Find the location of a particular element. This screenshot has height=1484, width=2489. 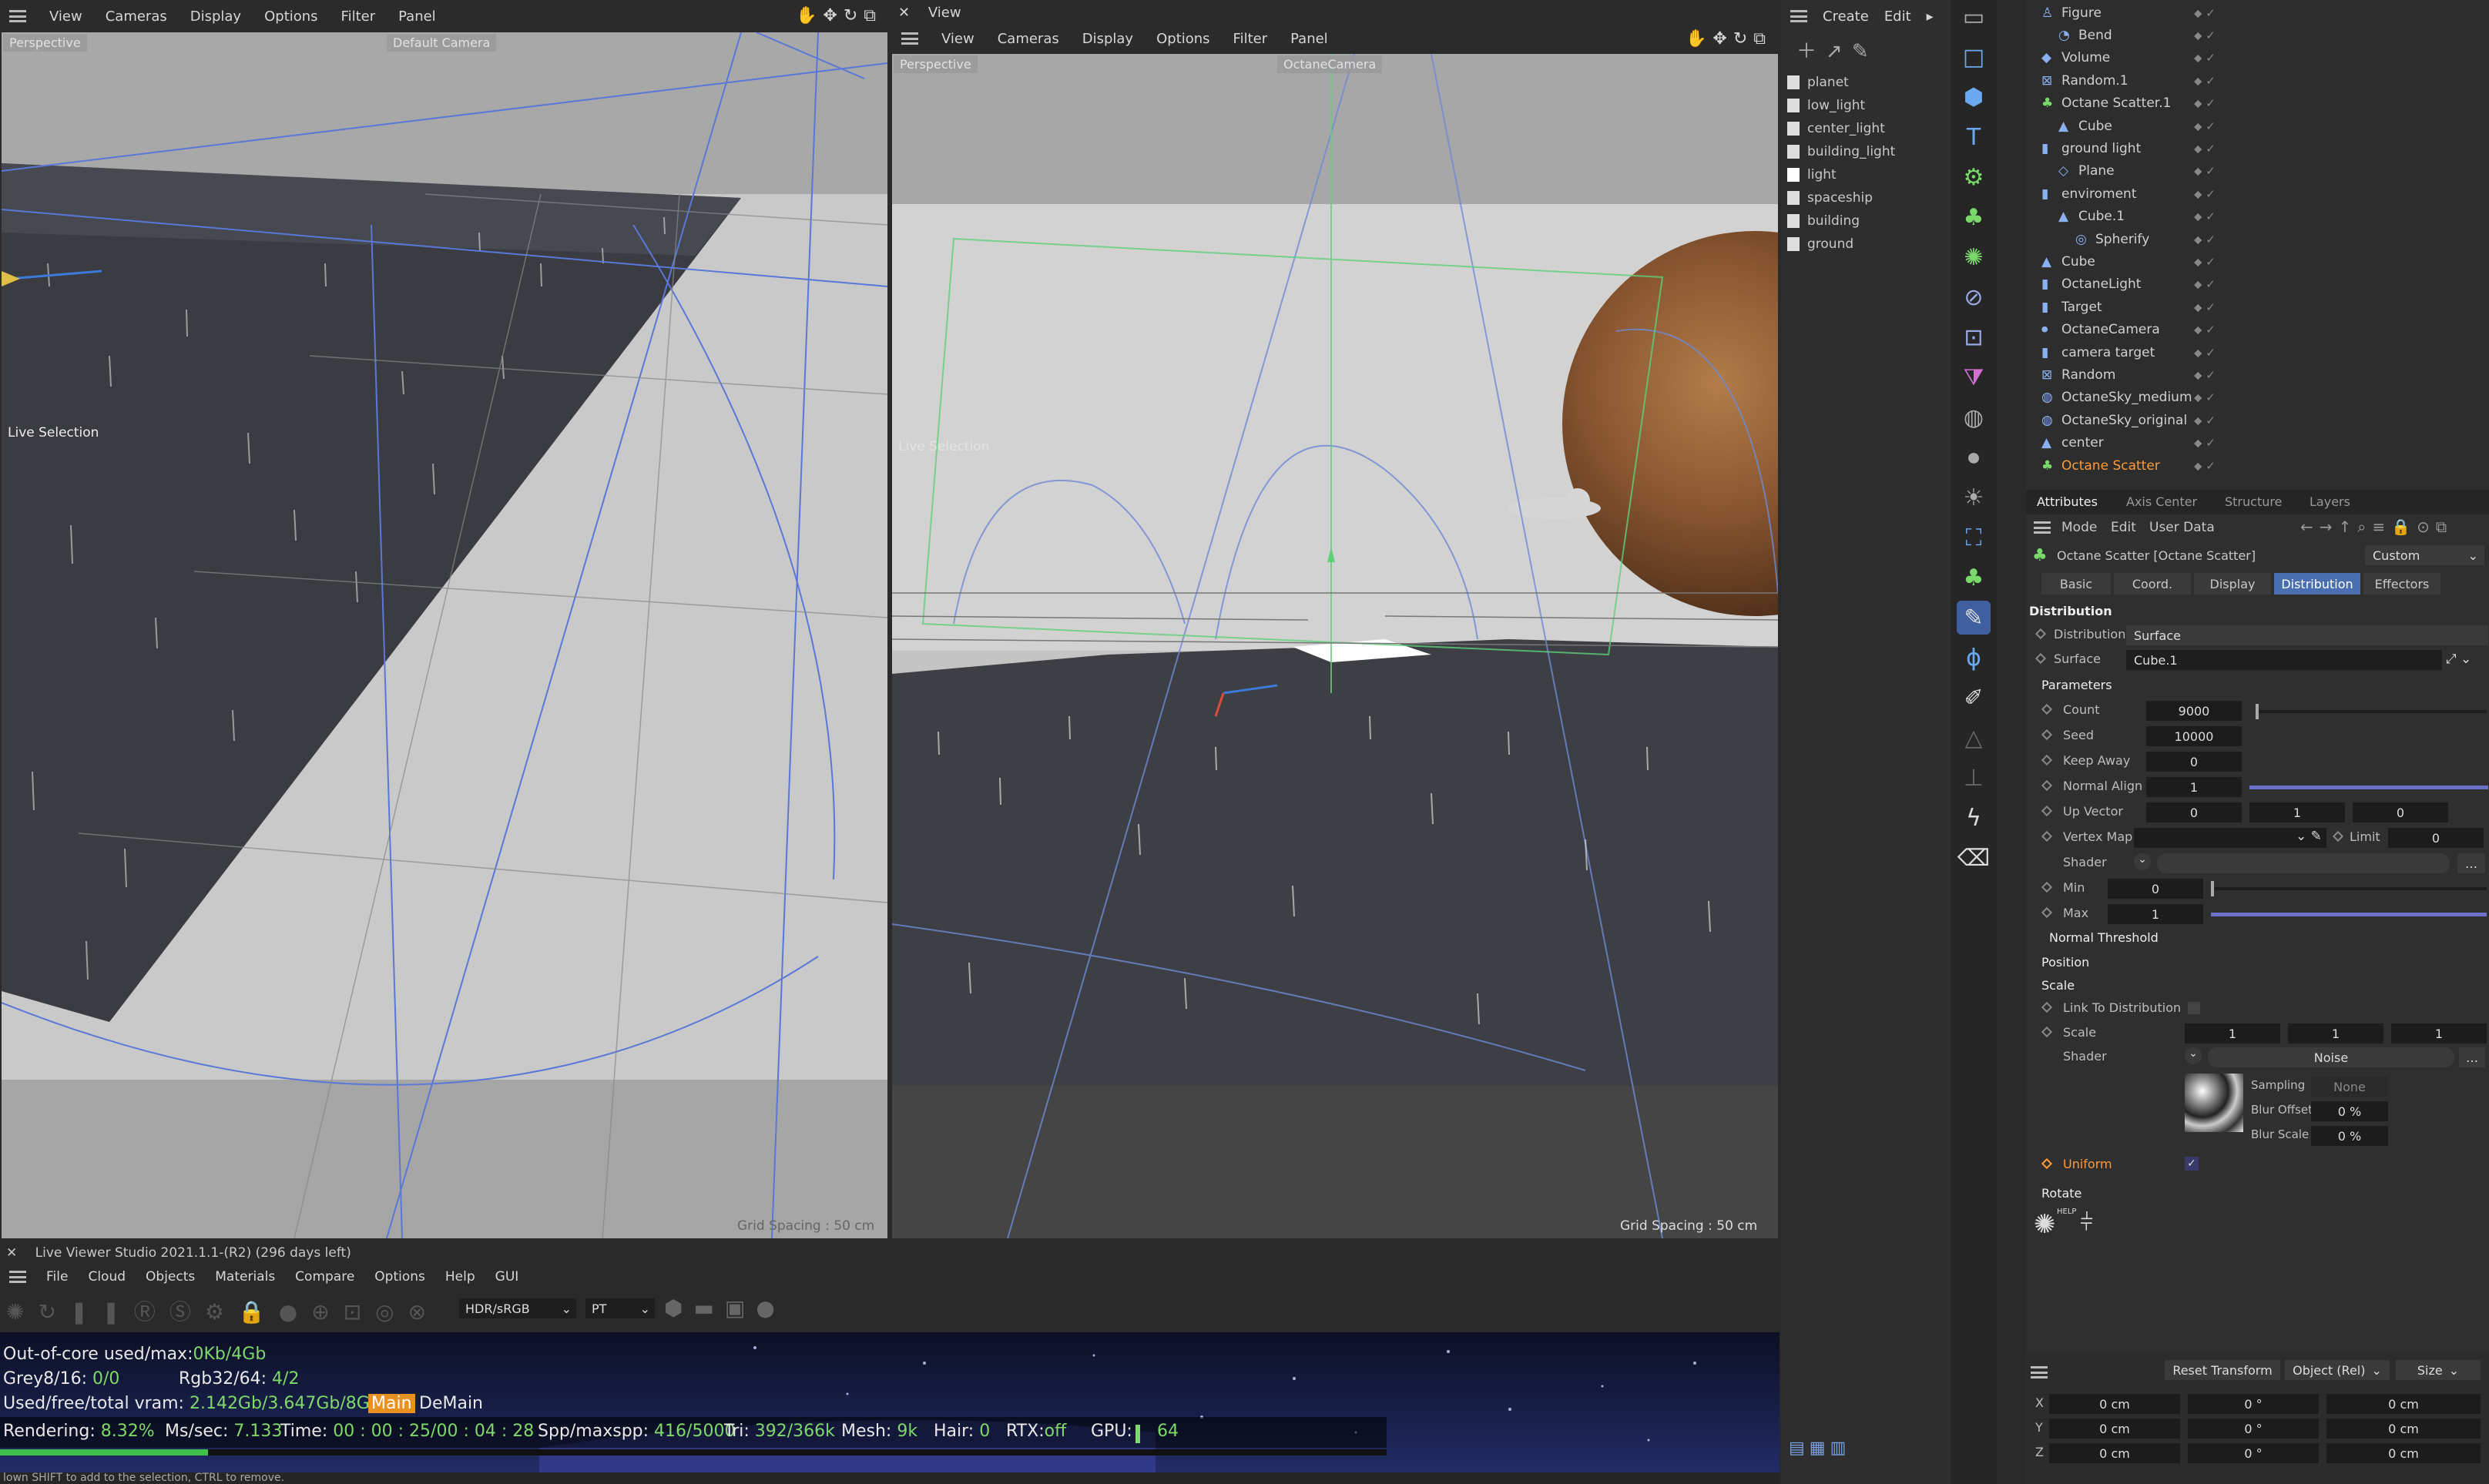

object-tree-row: ▮ ground light ⬥ ✓ is located at coordinates (2257, 148).